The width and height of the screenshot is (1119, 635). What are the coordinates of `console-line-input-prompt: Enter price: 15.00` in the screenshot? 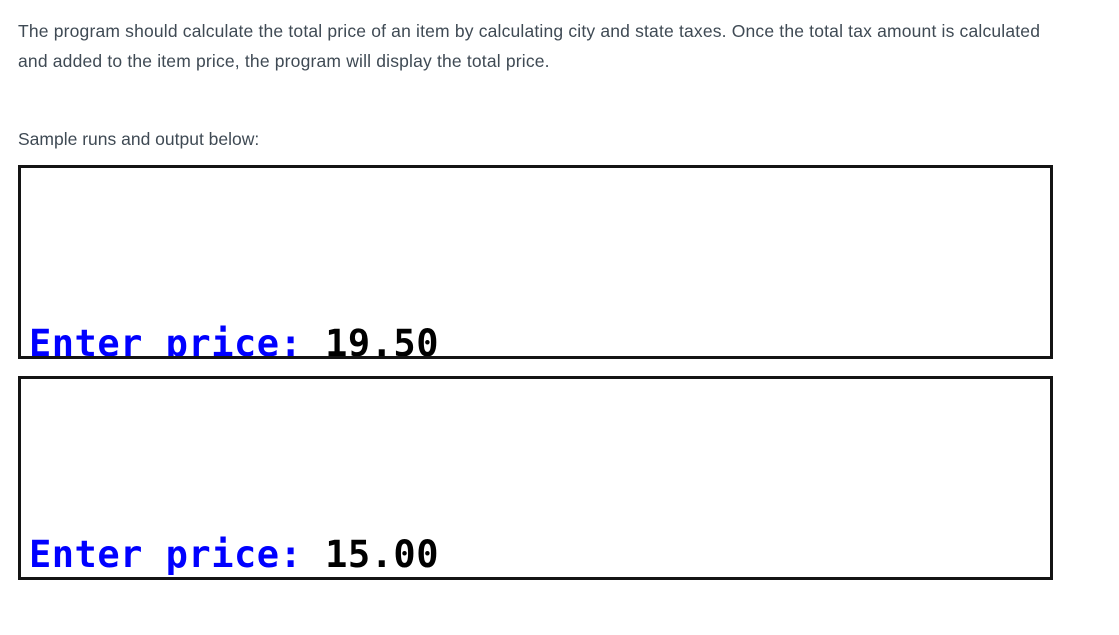 It's located at (539, 553).